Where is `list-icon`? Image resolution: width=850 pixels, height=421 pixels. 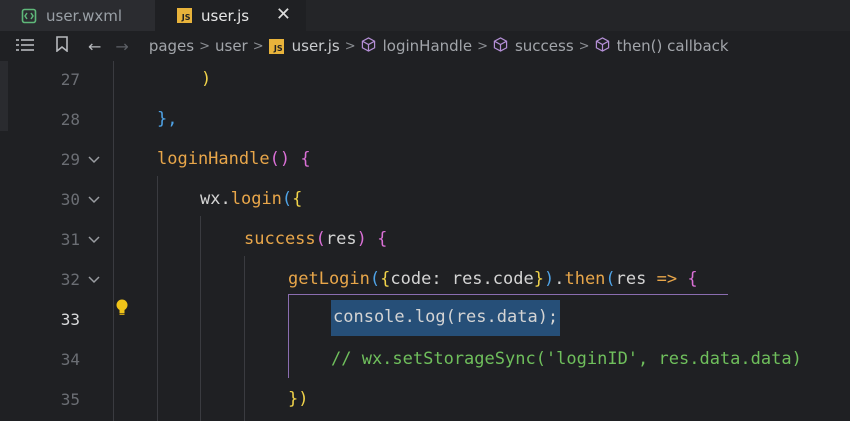 list-icon is located at coordinates (25, 46).